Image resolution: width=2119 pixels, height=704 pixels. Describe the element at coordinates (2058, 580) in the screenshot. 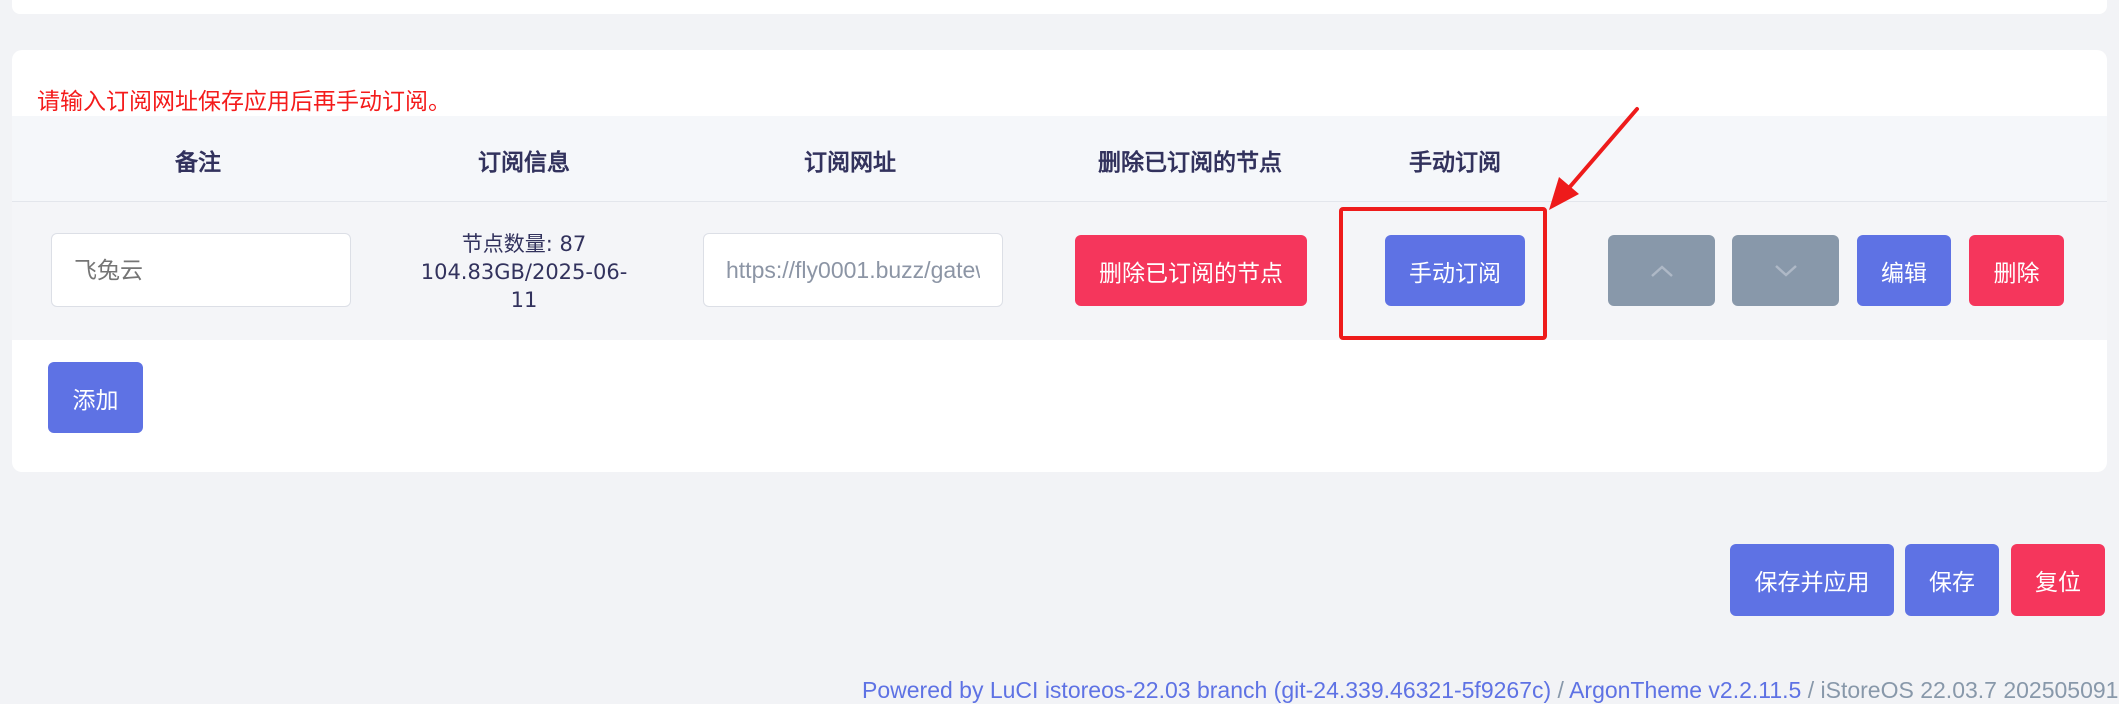

I see `reset-button: 复位` at that location.